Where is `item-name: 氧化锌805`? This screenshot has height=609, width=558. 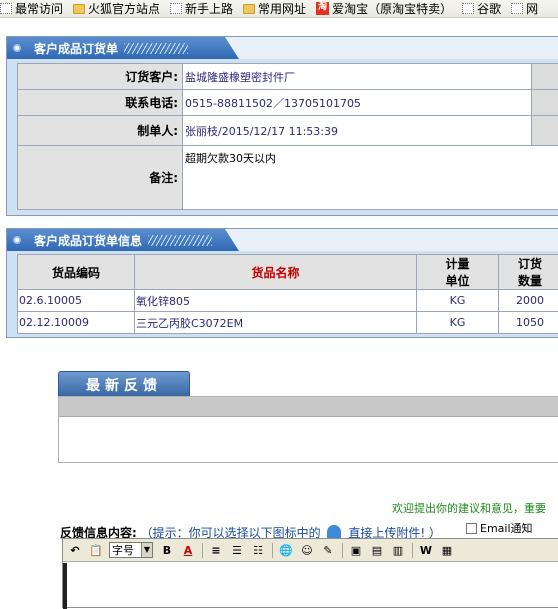 item-name: 氧化锌805 is located at coordinates (276, 301).